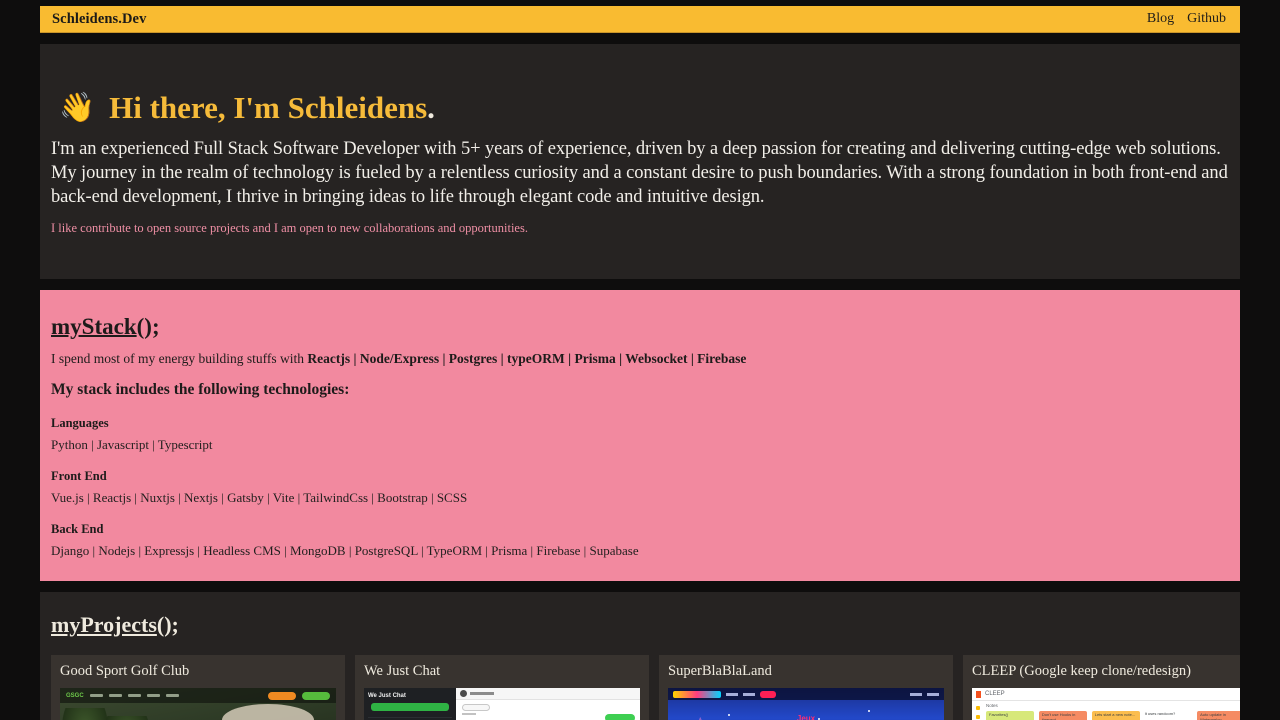 The height and width of the screenshot is (720, 1280). I want to click on note-card-plain: It uses randcom?, so click(1160, 713).